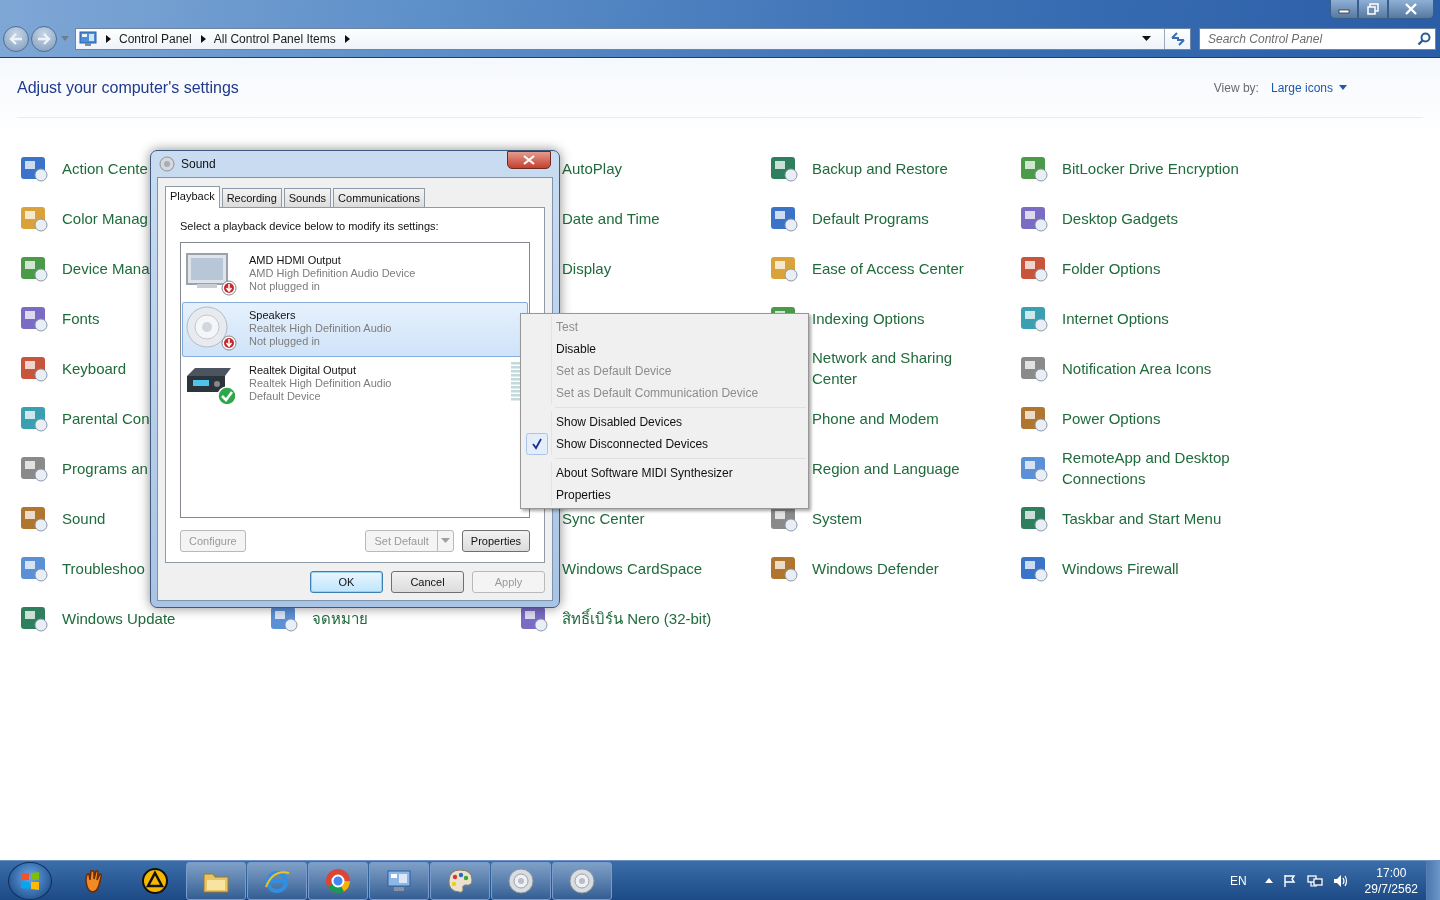 This screenshot has height=900, width=1440. I want to click on tab: Recording, so click(251, 197).